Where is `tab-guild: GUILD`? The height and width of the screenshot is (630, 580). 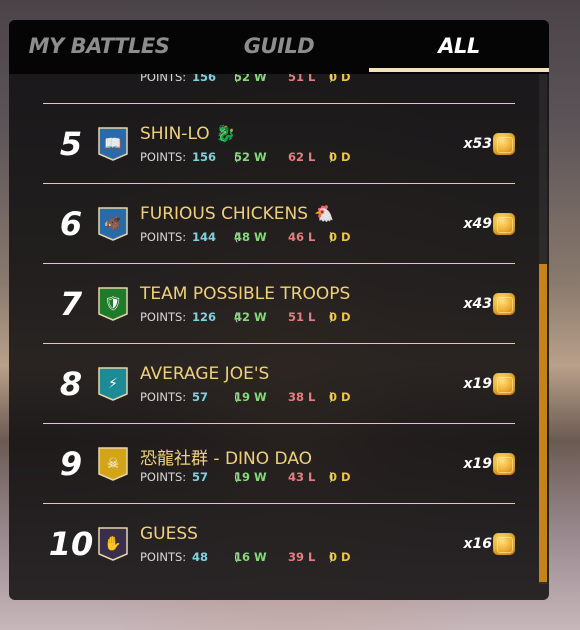
tab-guild: GUILD is located at coordinates (279, 47).